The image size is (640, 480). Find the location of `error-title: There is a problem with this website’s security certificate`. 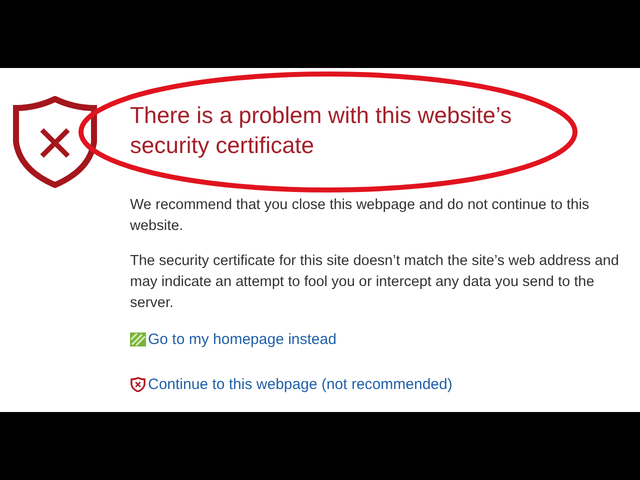

error-title: There is a problem with this website’s security certificate is located at coordinates (321, 130).